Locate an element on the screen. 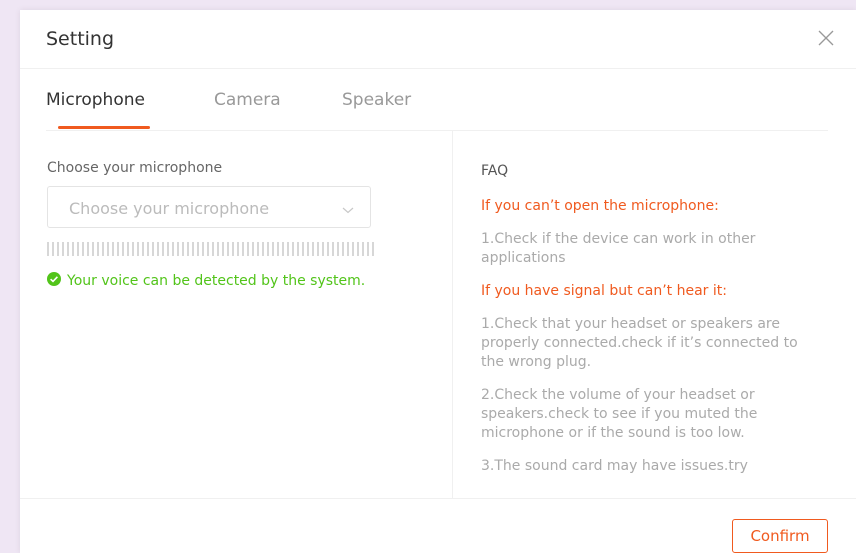  faq-title: FAQ is located at coordinates (495, 171).